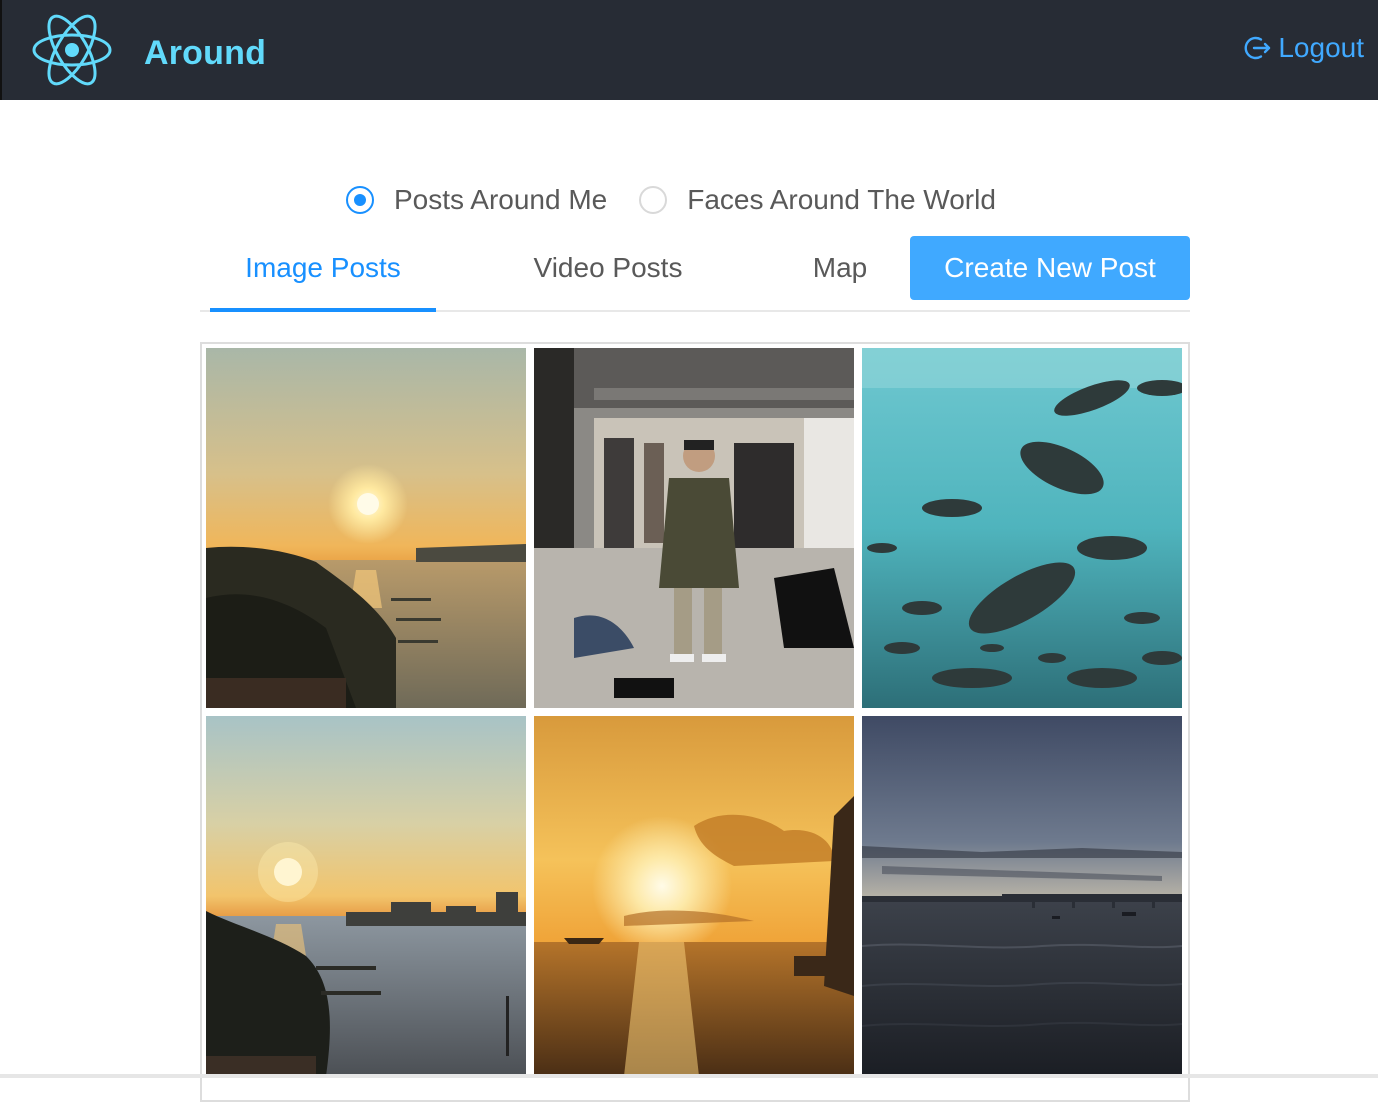 Image resolution: width=1378 pixels, height=1102 pixels. What do you see at coordinates (72, 50) in the screenshot?
I see `react-atom-logo-icon` at bounding box center [72, 50].